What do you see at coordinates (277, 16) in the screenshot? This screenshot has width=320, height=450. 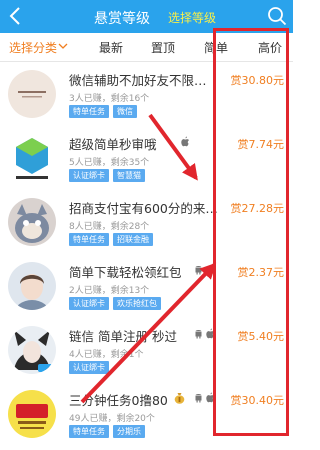 I see `search-icon` at bounding box center [277, 16].